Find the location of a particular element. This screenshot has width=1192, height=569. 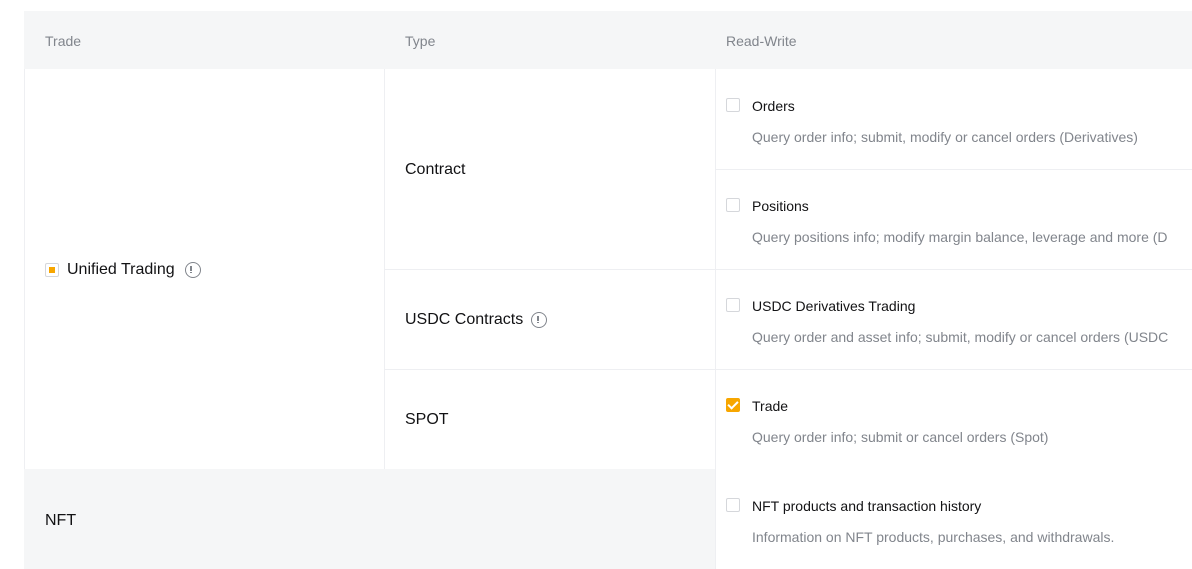

table-header: Trade Type Read-Write is located at coordinates (608, 40).